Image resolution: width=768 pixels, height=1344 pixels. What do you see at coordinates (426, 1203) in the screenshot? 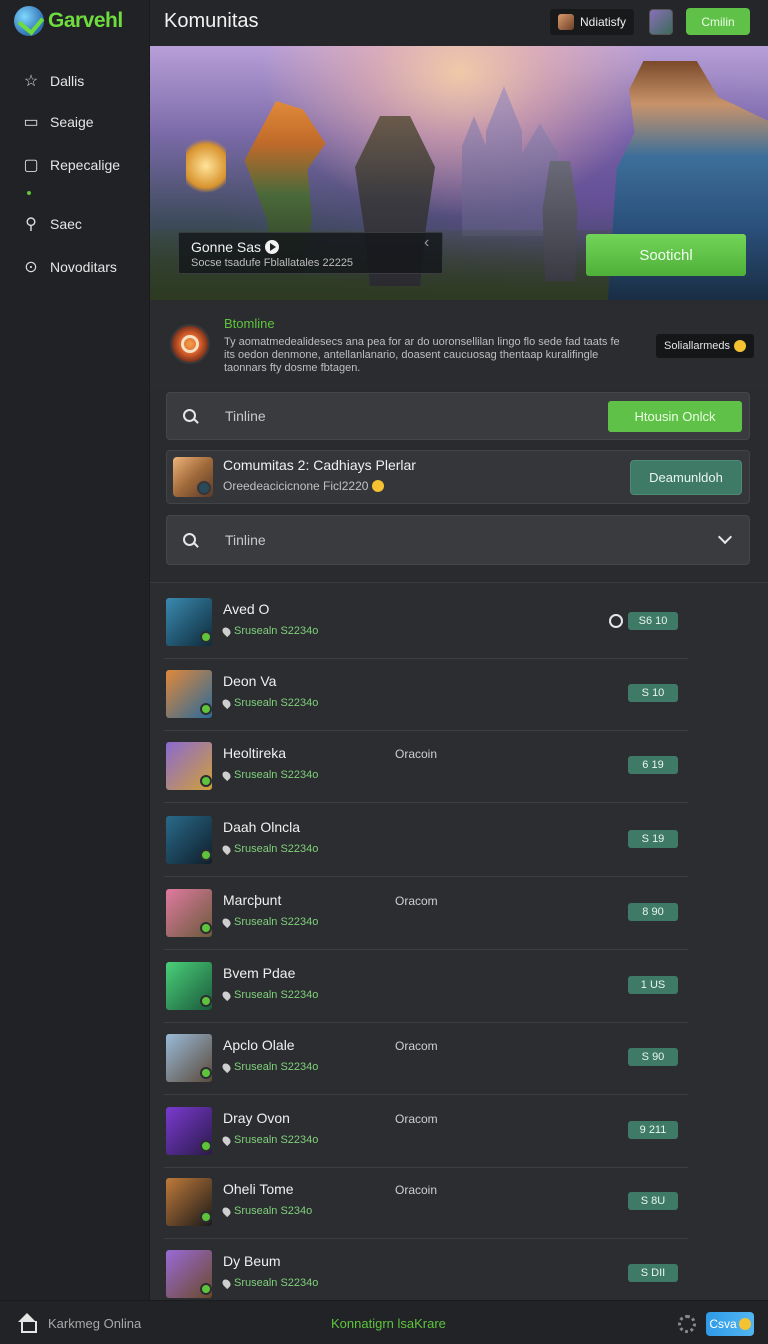
I see `list-item: Oheli Tome Srusealn S234o Oracoin S 8U` at bounding box center [426, 1203].